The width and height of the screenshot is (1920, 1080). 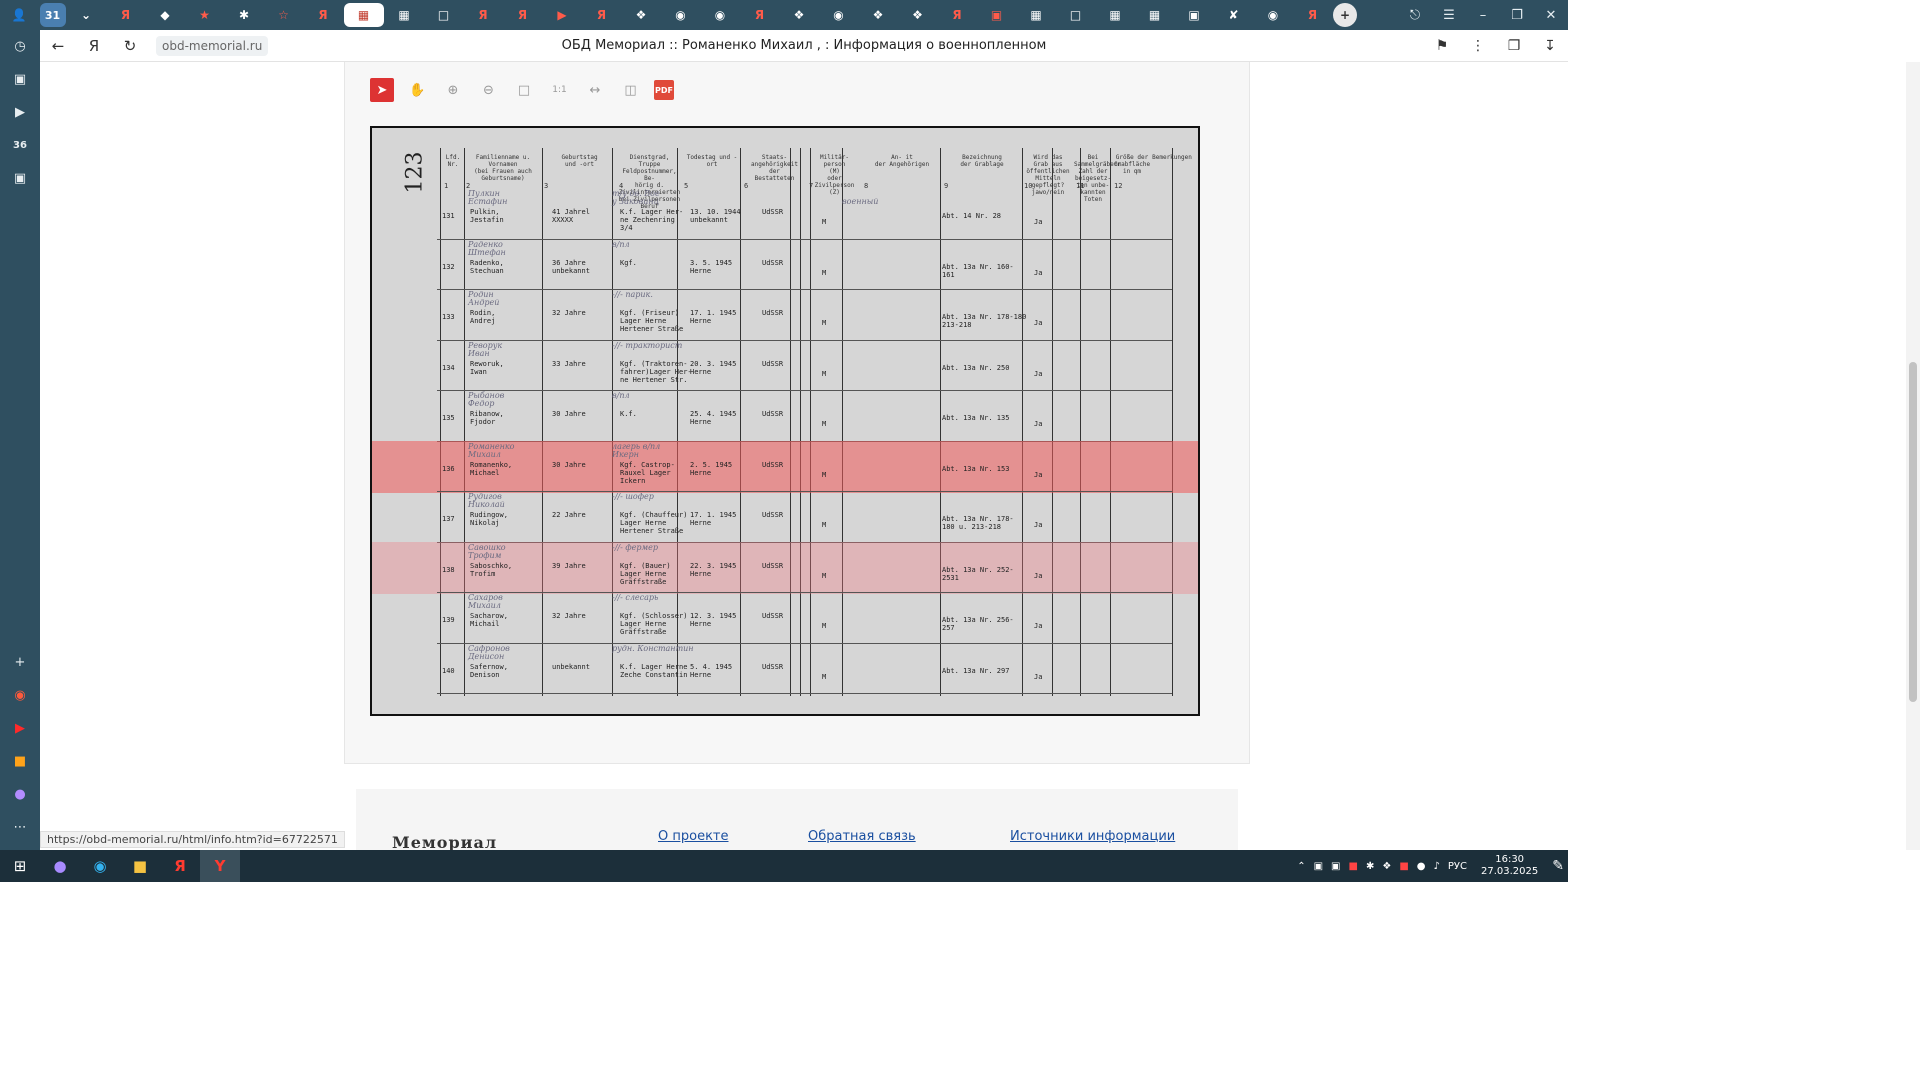 What do you see at coordinates (1234, 15) in the screenshot?
I see `tab-site-icon: ✘` at bounding box center [1234, 15].